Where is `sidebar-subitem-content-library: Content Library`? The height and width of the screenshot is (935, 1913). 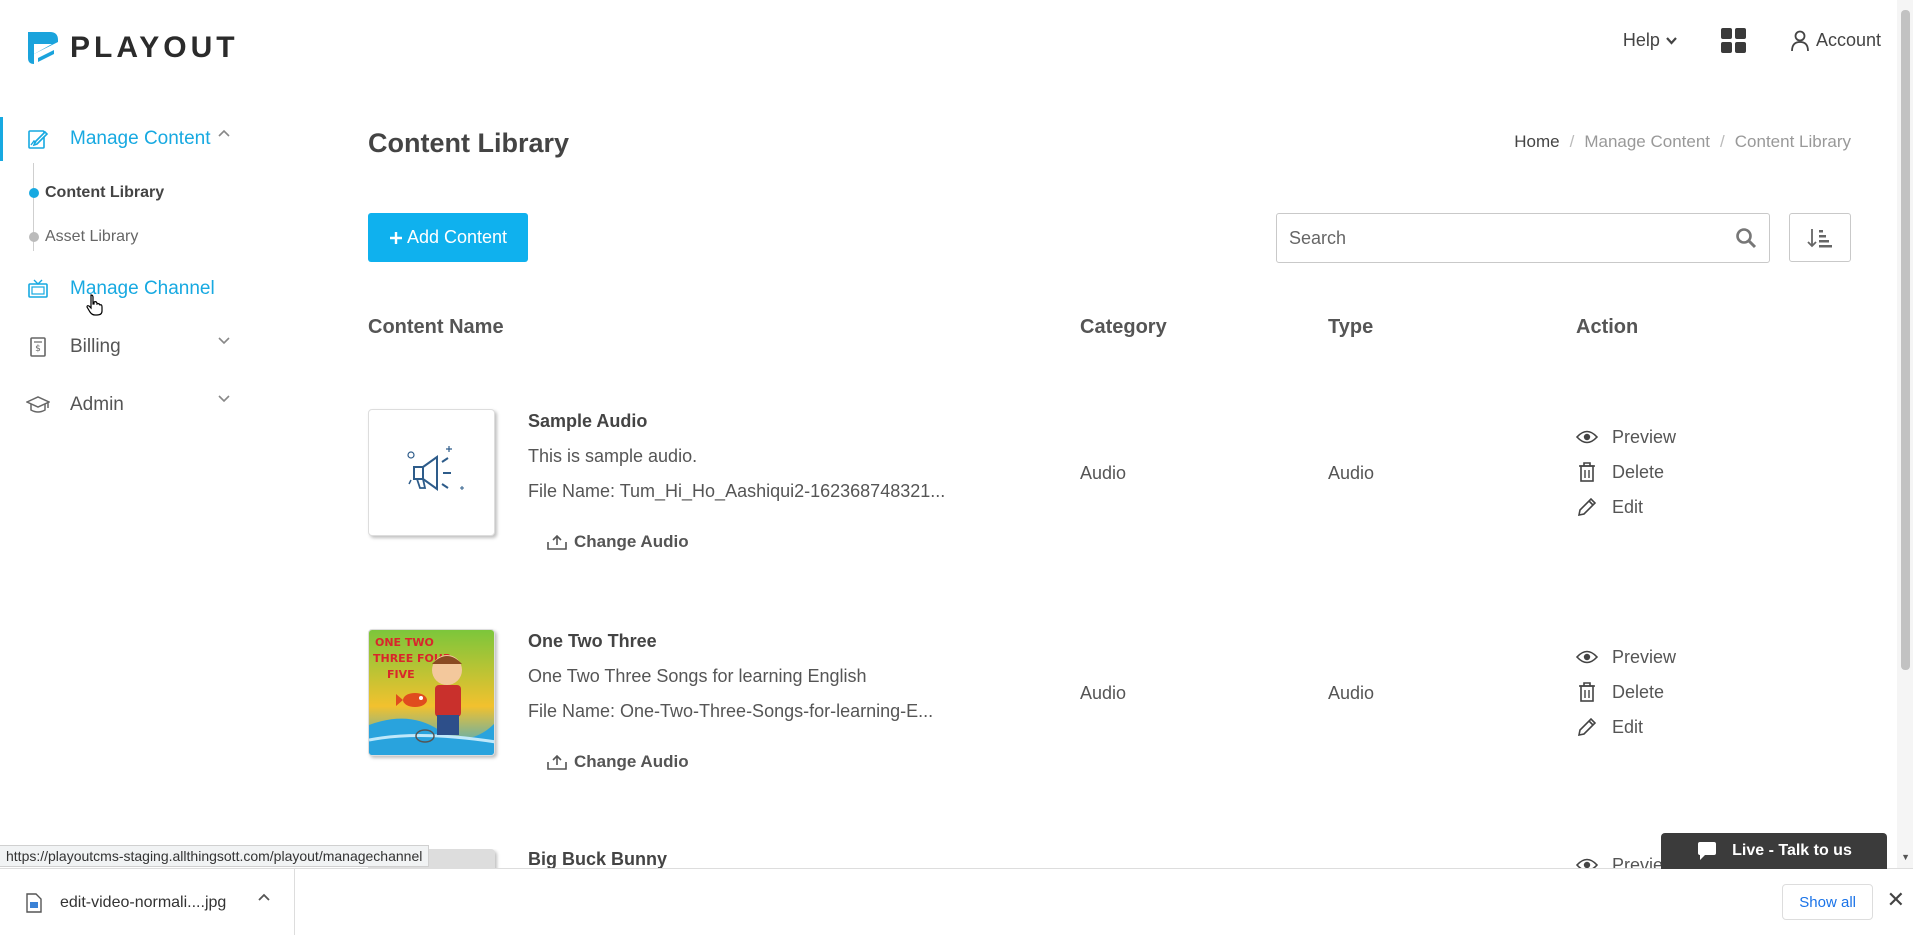
sidebar-subitem-content-library: Content Library is located at coordinates (164, 193).